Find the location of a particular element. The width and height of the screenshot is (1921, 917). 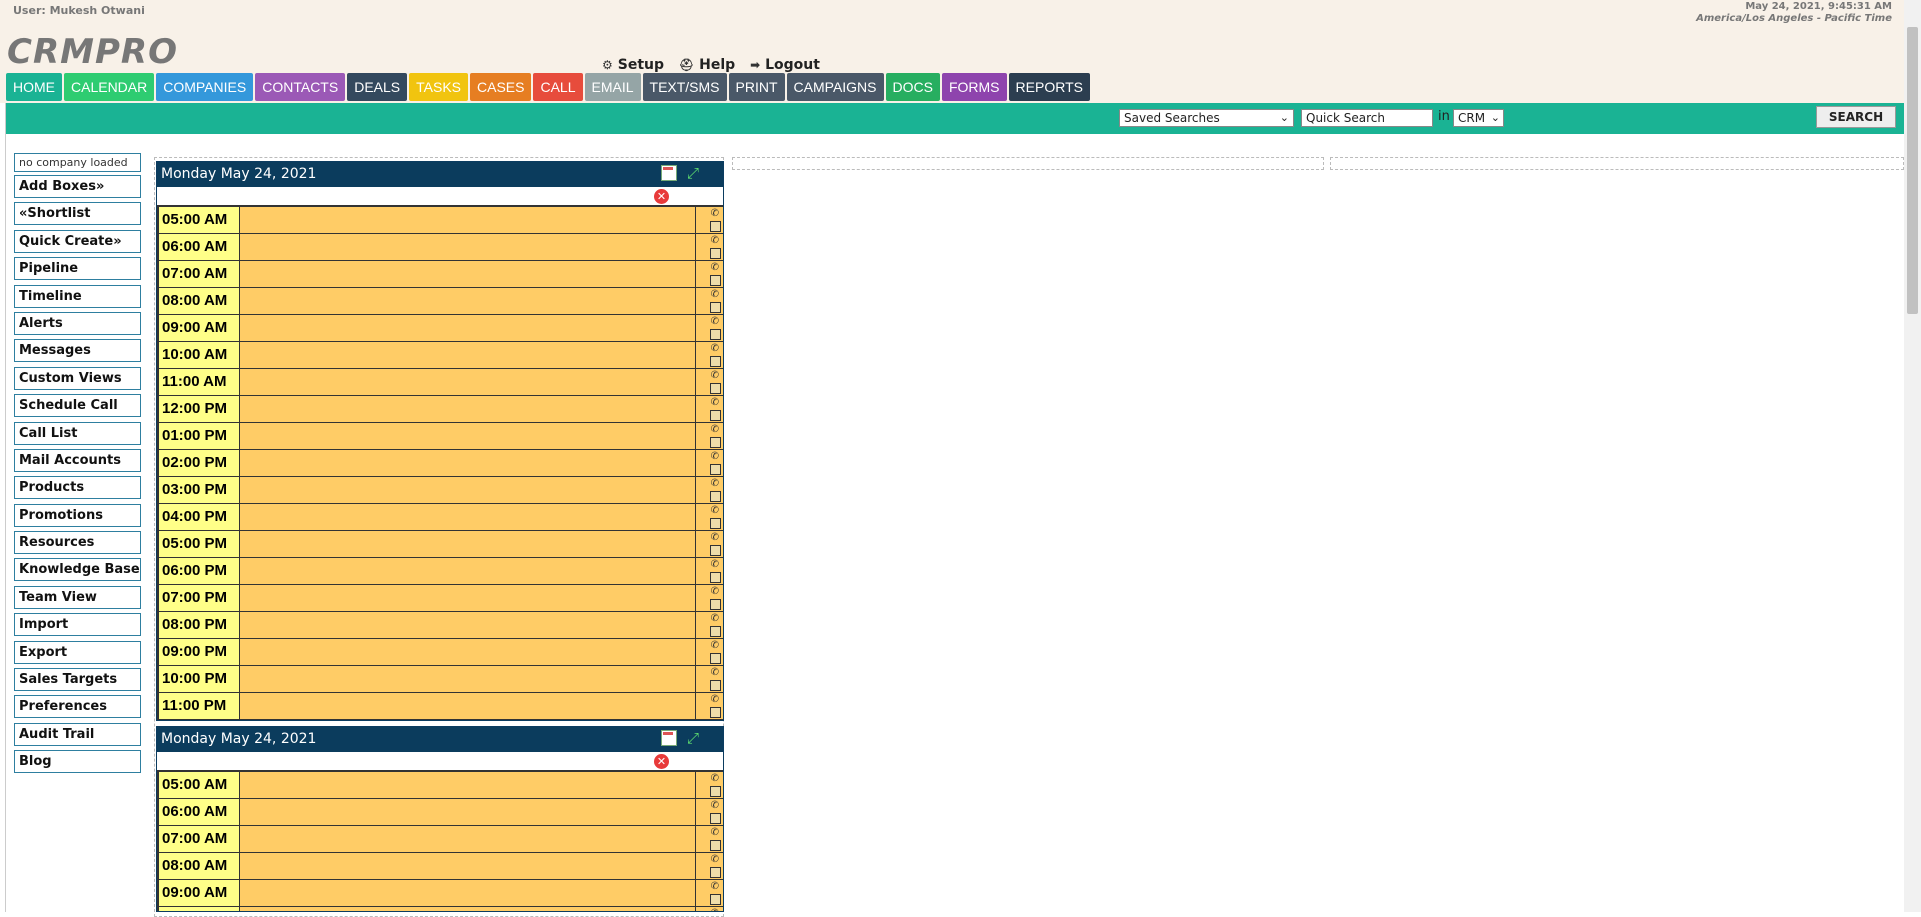

time-slot: 12:00 PM ✆ is located at coordinates (440, 409).